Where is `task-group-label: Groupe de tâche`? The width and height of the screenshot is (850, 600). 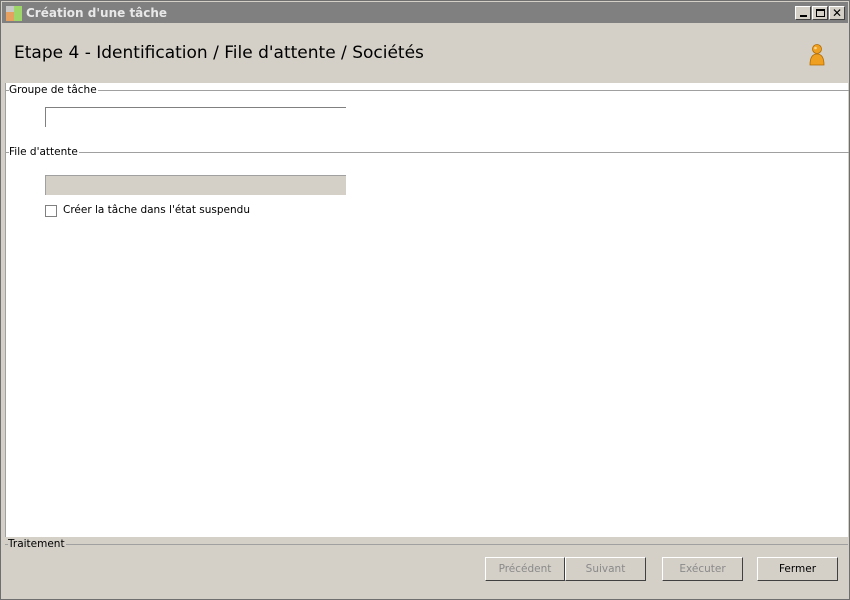
task-group-label: Groupe de tâche is located at coordinates (53, 90).